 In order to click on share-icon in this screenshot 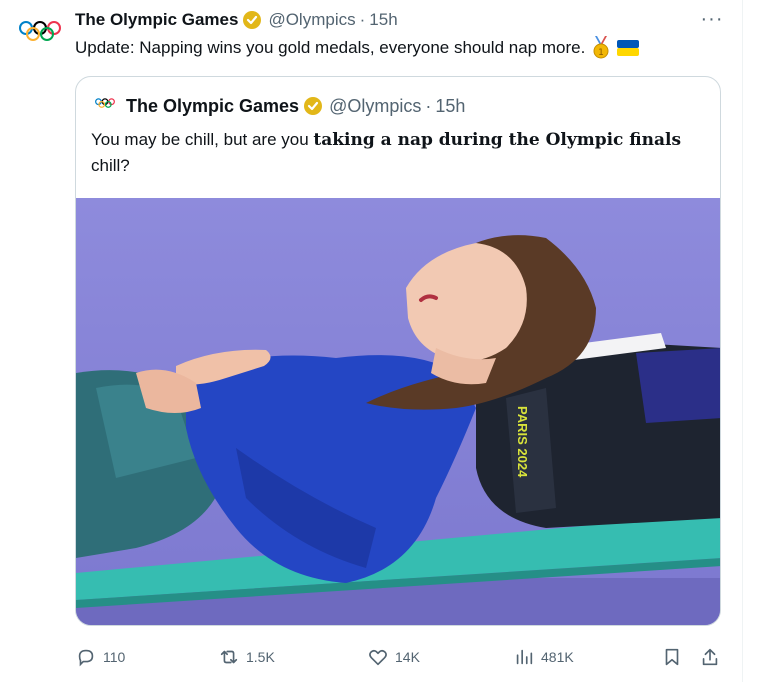, I will do `click(710, 657)`.